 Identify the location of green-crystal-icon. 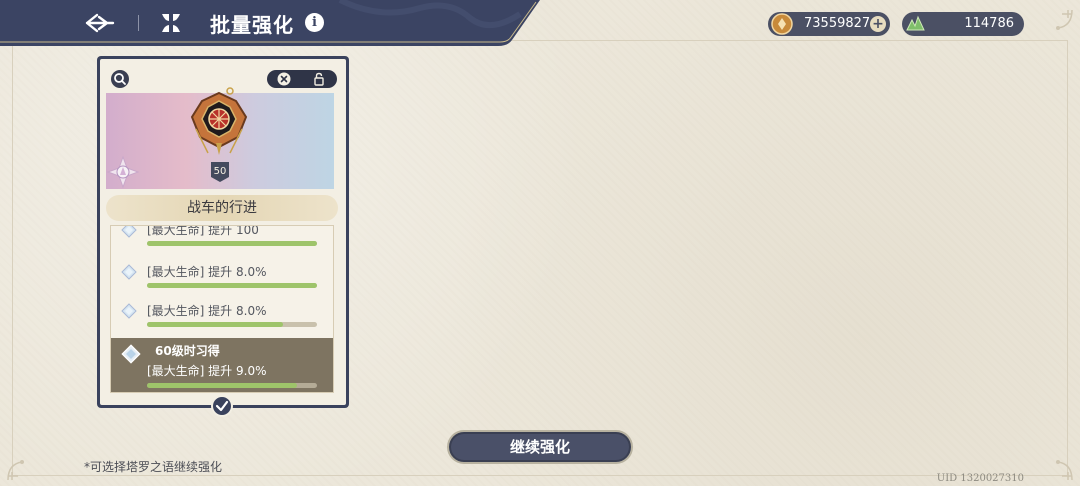
(915, 23).